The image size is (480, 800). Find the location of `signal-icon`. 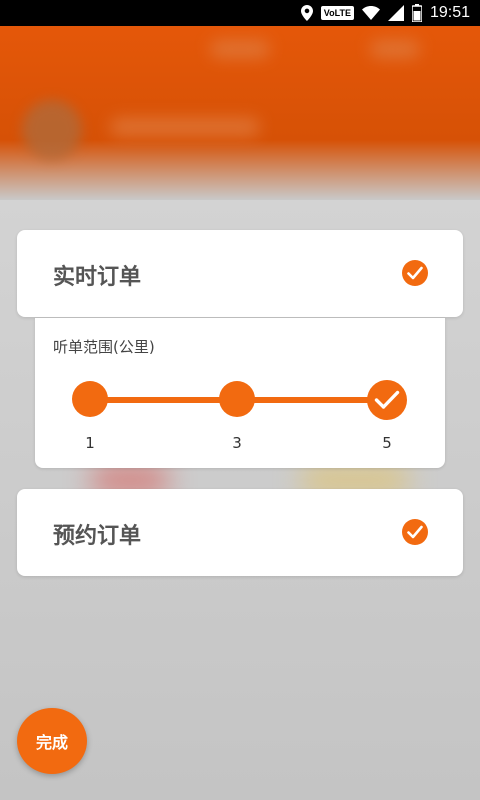

signal-icon is located at coordinates (395, 13).